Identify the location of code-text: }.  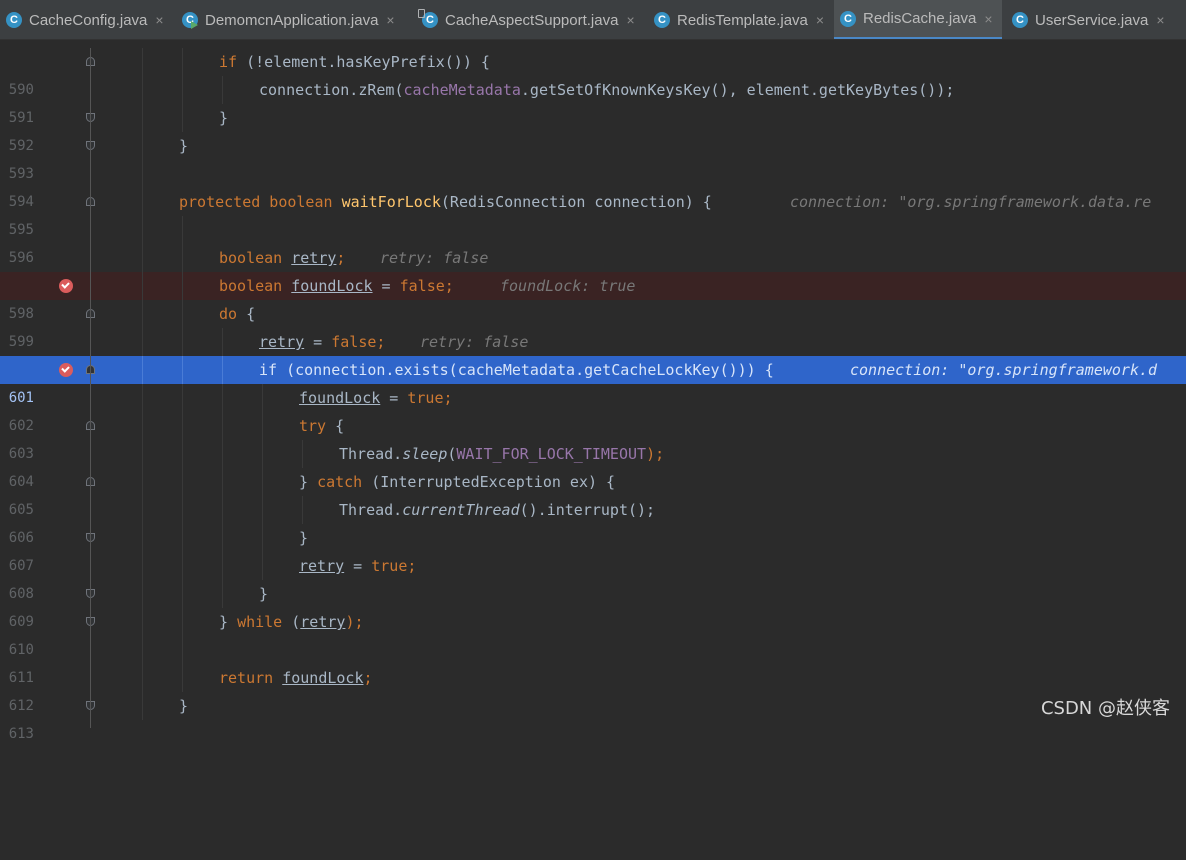
(303, 538).